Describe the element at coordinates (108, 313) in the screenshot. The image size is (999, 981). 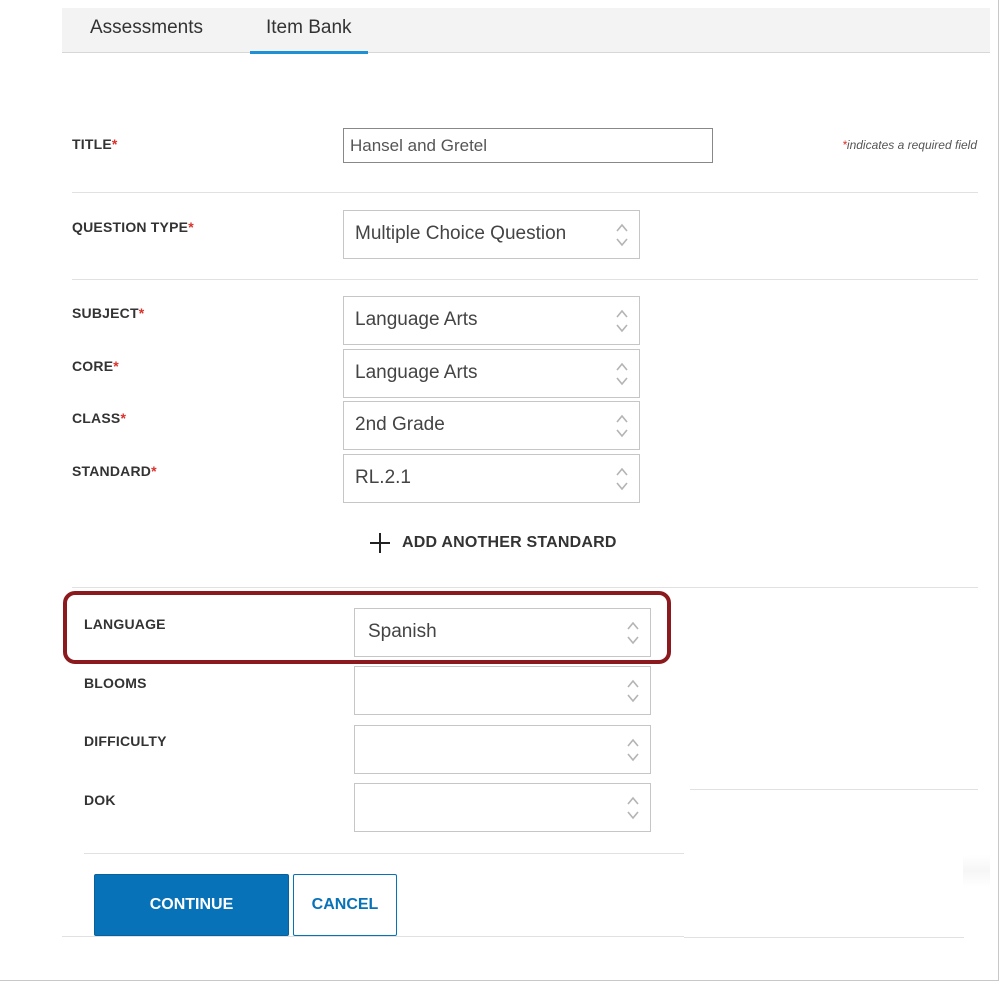
I see `subject-label: SUBJECT*` at that location.